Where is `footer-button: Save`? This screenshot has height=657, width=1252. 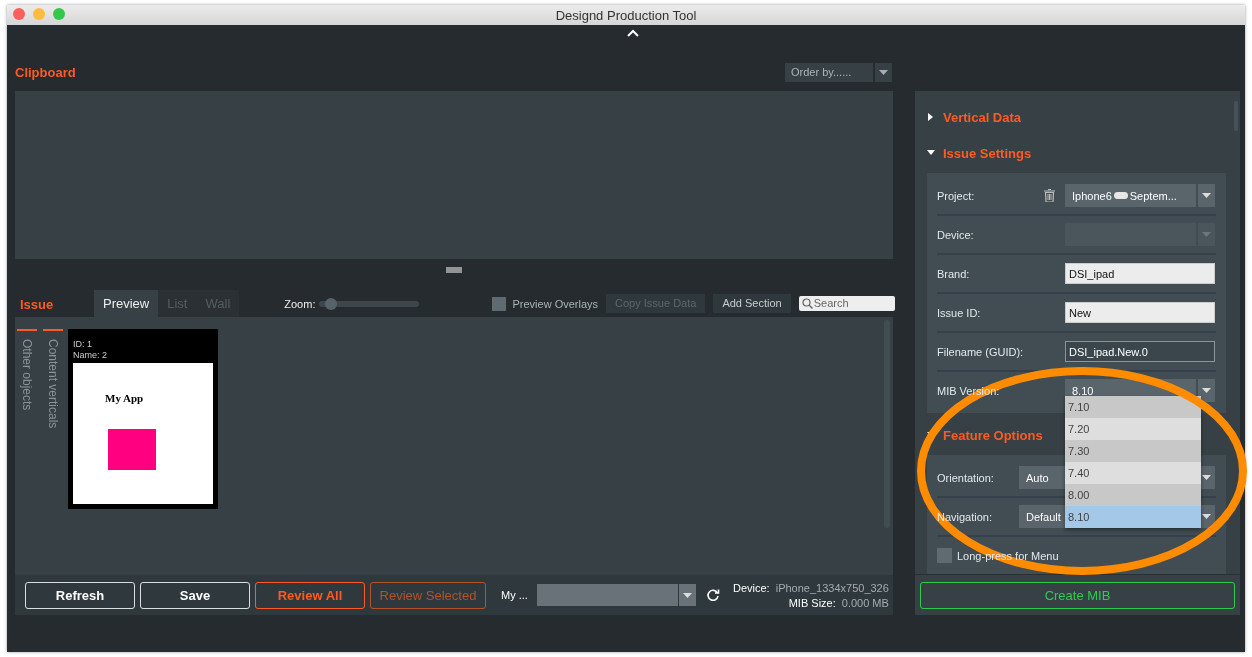 footer-button: Save is located at coordinates (195, 595).